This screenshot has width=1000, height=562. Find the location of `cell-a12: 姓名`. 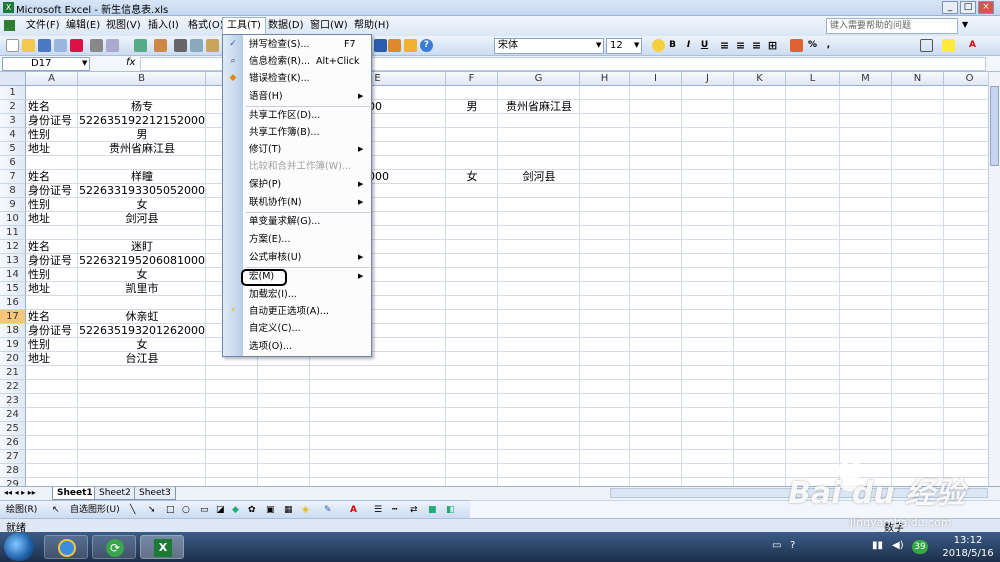

cell-a12: 姓名 is located at coordinates (39, 247).